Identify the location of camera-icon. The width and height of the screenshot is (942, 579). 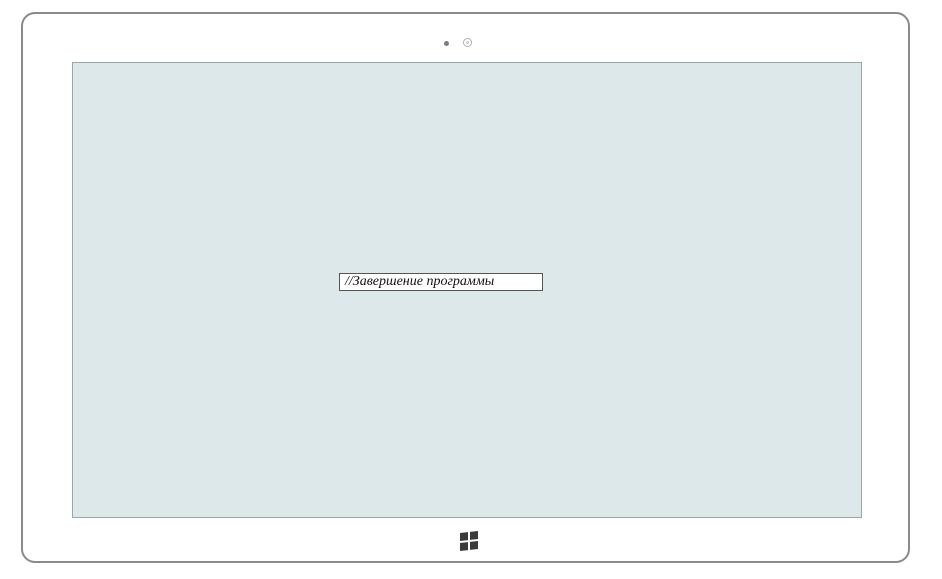
(467, 42).